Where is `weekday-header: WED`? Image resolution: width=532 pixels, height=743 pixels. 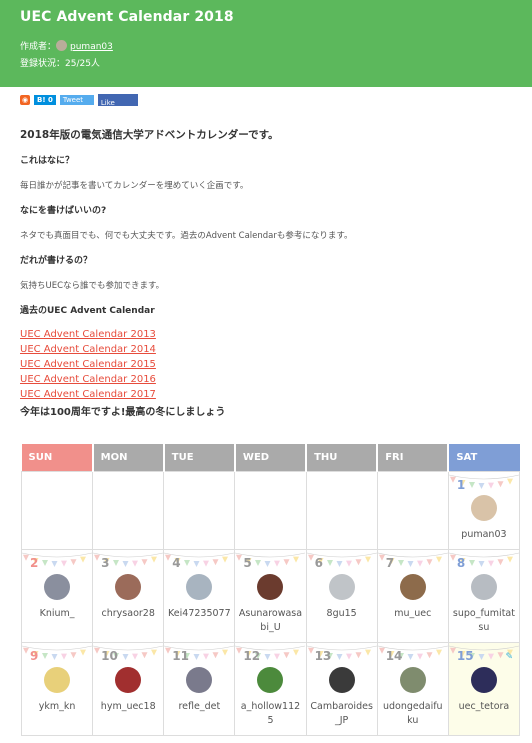 weekday-header: WED is located at coordinates (271, 458).